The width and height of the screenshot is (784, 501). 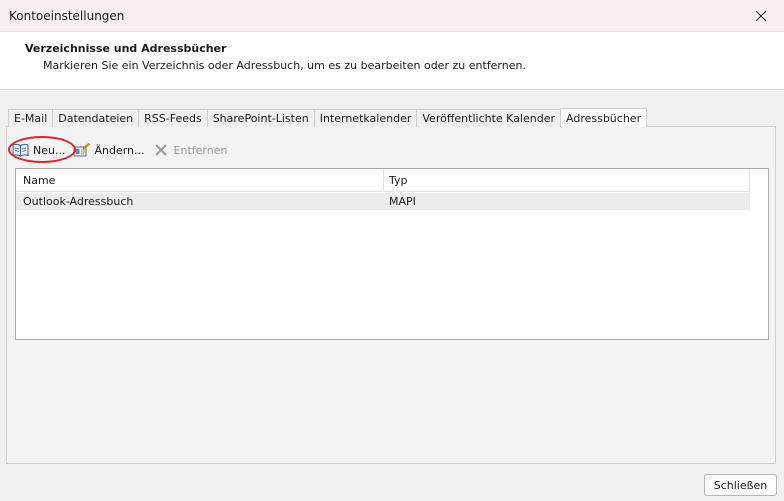 I want to click on tab-sharepoint-lists: SharePoint-Listen, so click(x=260, y=118).